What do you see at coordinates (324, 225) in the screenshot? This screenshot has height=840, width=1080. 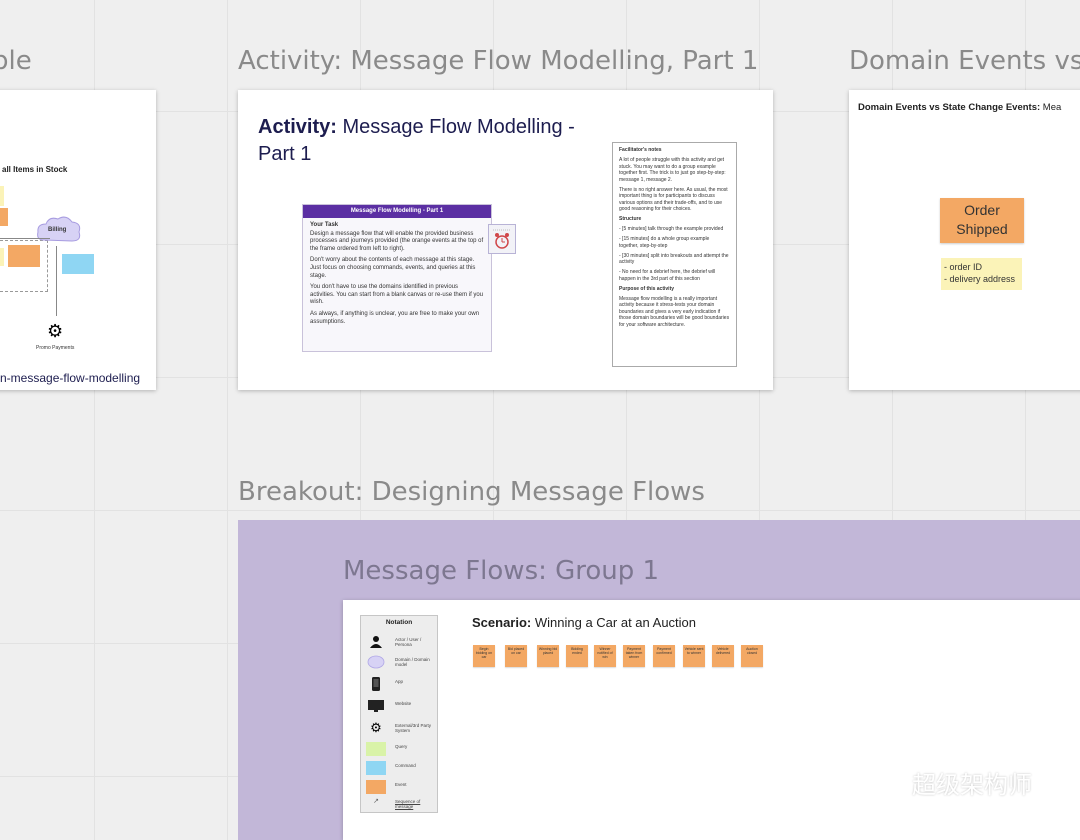 I see `your-task-heading: Your Task` at bounding box center [324, 225].